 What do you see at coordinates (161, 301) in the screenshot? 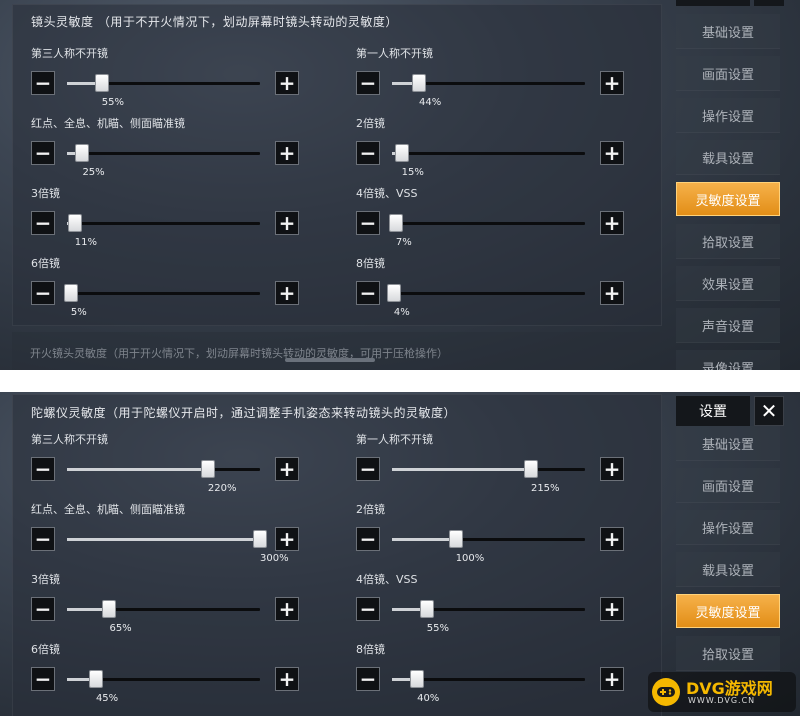
I see `slider-track: 5%` at bounding box center [161, 301].